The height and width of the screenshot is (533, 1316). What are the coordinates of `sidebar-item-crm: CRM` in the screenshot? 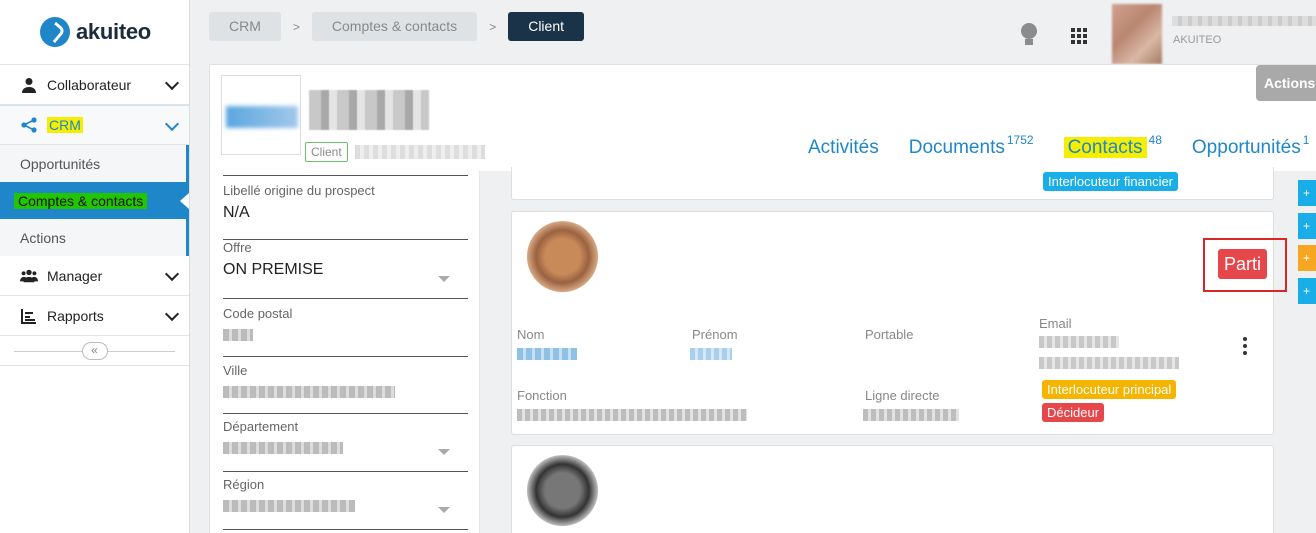 It's located at (94, 125).